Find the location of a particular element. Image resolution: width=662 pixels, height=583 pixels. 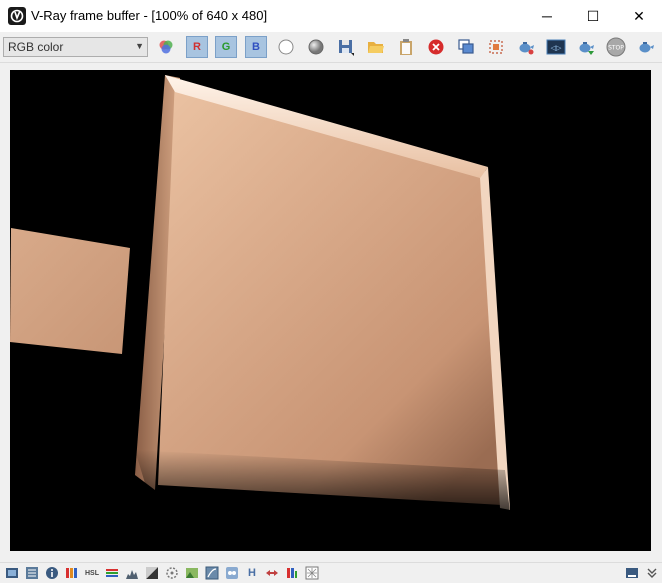

green-channel-button: G is located at coordinates (226, 47).